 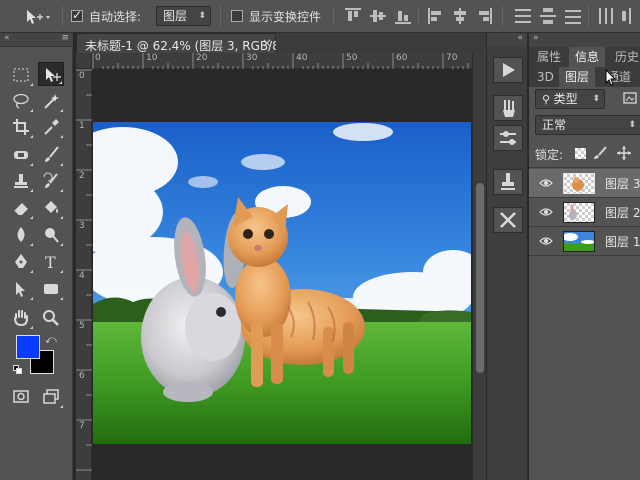 I want to click on layer-row: 图层 2, so click(x=584, y=212).